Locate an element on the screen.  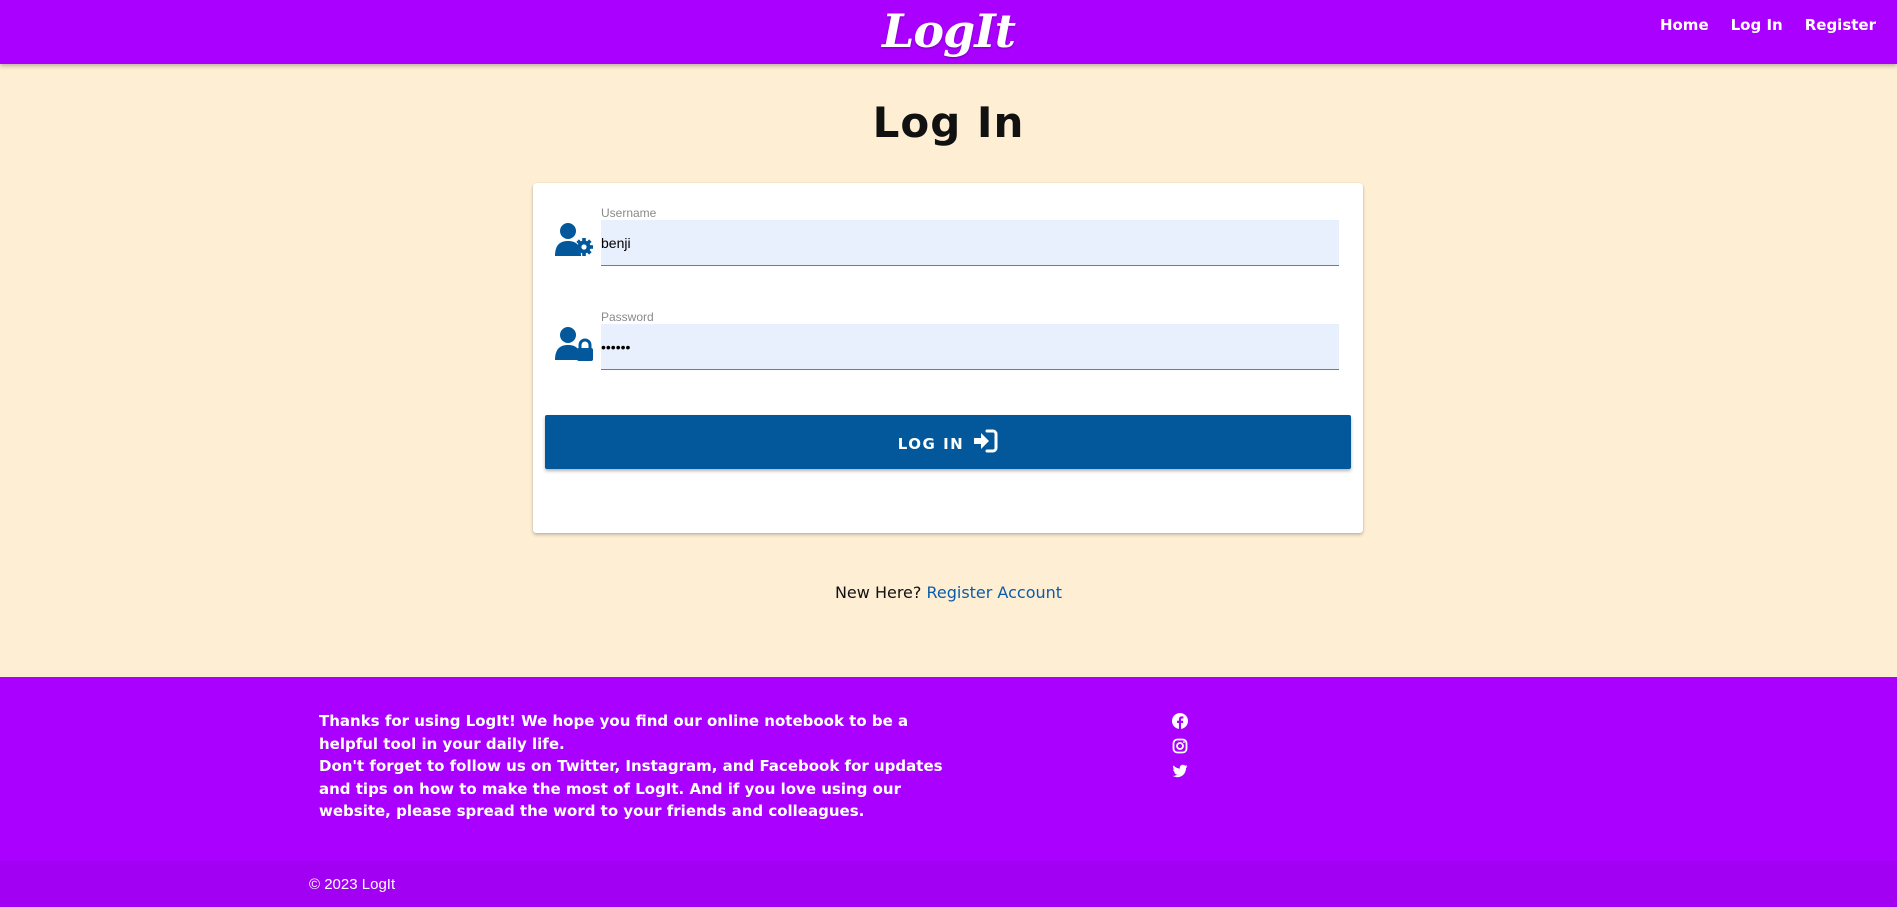
password-row: Password is located at coordinates (949, 340).